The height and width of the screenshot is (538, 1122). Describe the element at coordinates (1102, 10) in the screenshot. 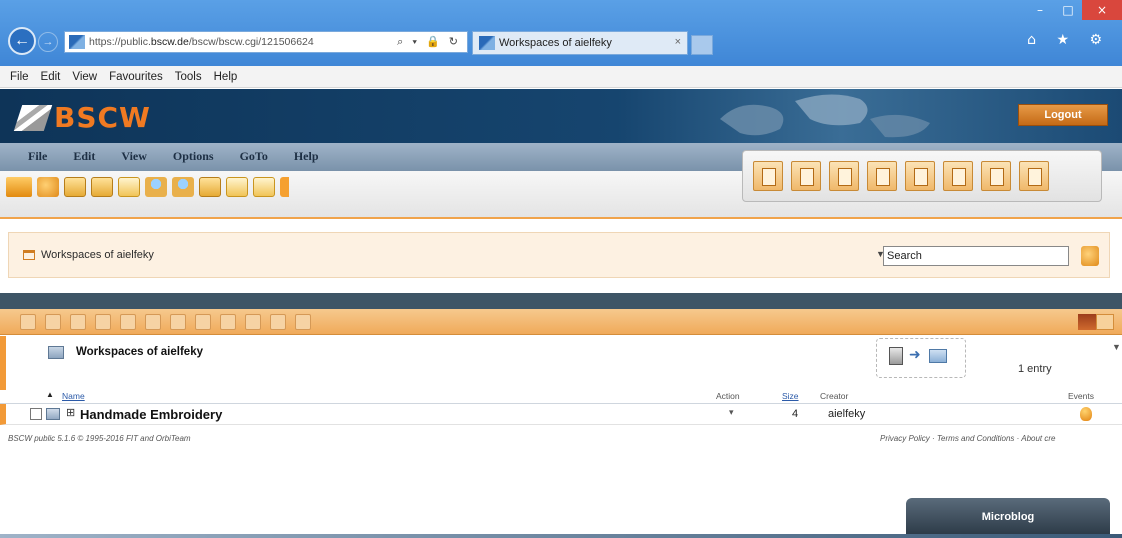

I see `close-button: ×` at that location.